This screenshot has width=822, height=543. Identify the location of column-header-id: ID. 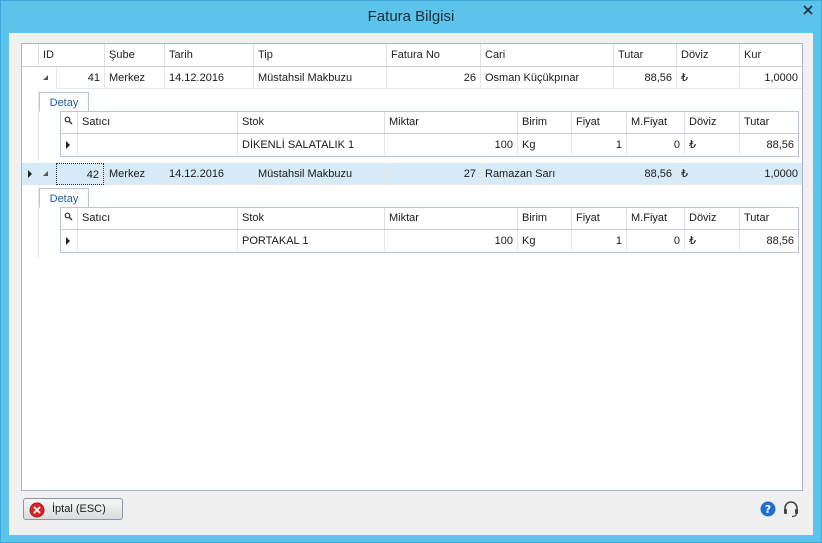
(71, 55).